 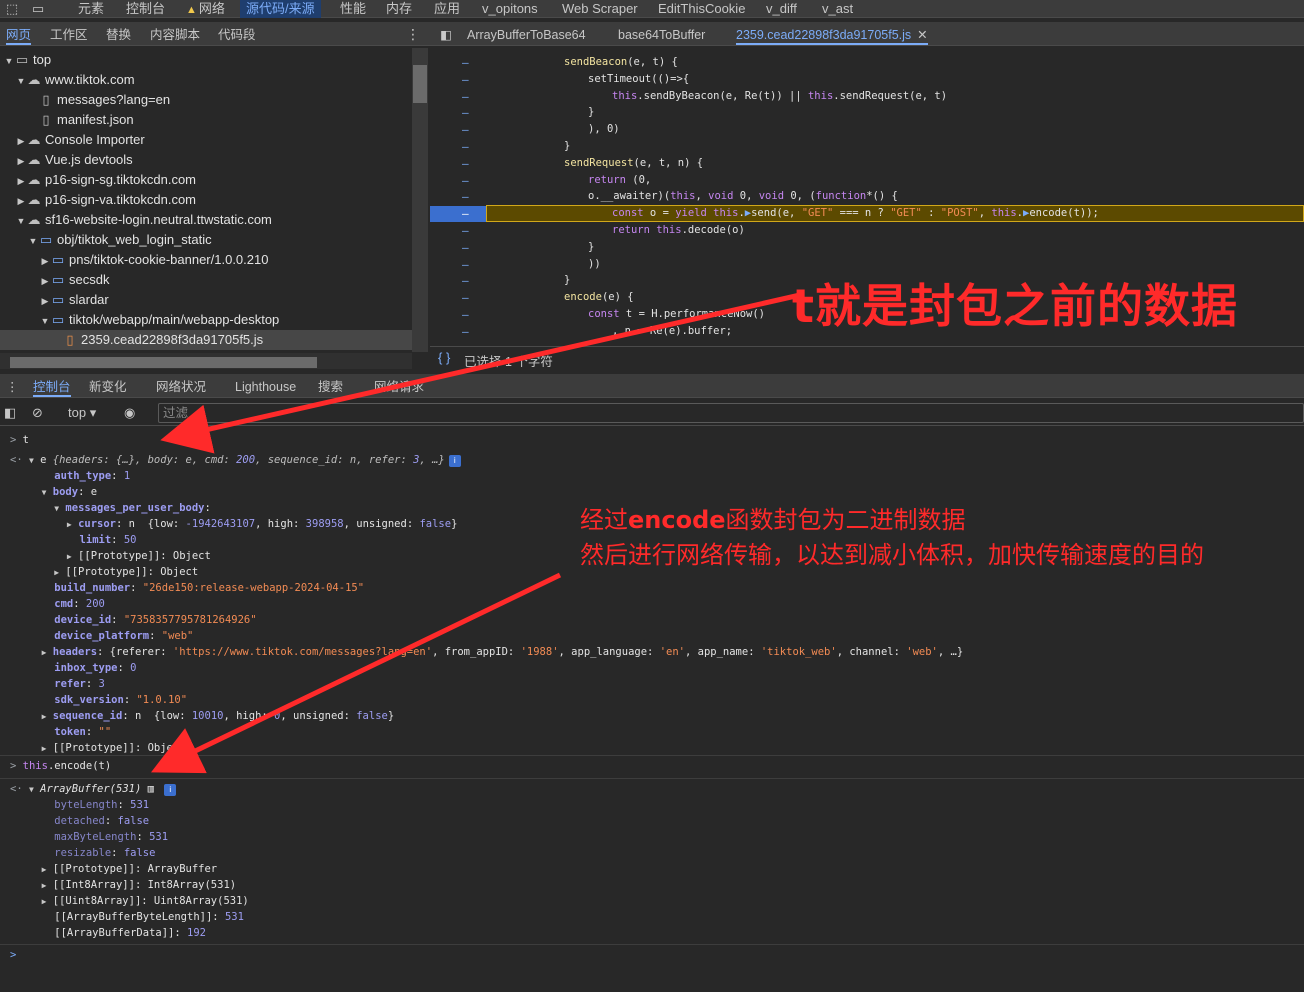 I want to click on console-line: inbox_type: 0, so click(x=73, y=668).